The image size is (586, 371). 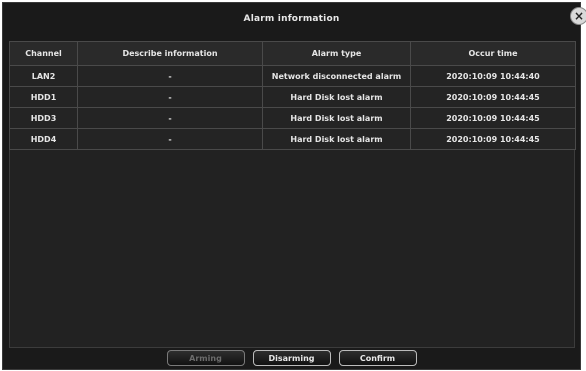 I want to click on cell-occur-time: 2020:10:09 10:44:40, so click(x=493, y=76).